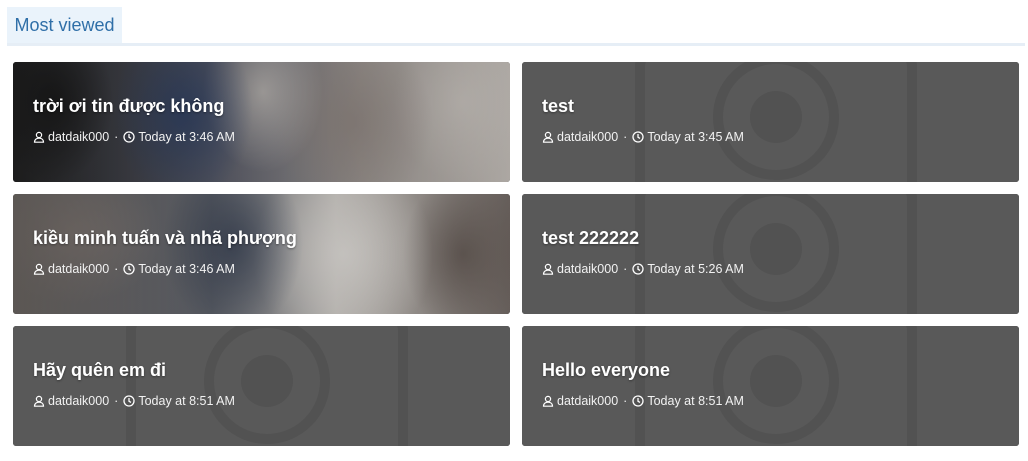 The image size is (1028, 461). I want to click on card-title: test 222222, so click(590, 238).